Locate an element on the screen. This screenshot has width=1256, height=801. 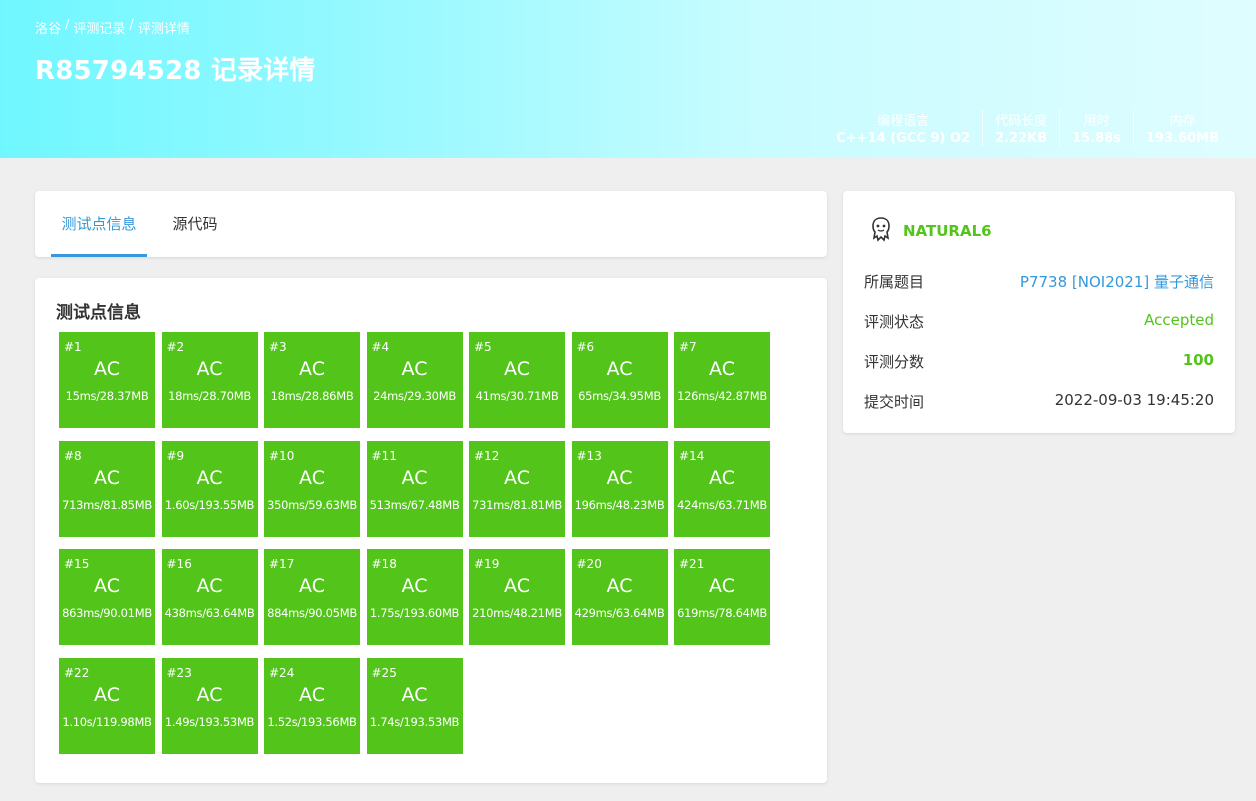
testcase-id: #13 is located at coordinates (589, 455).